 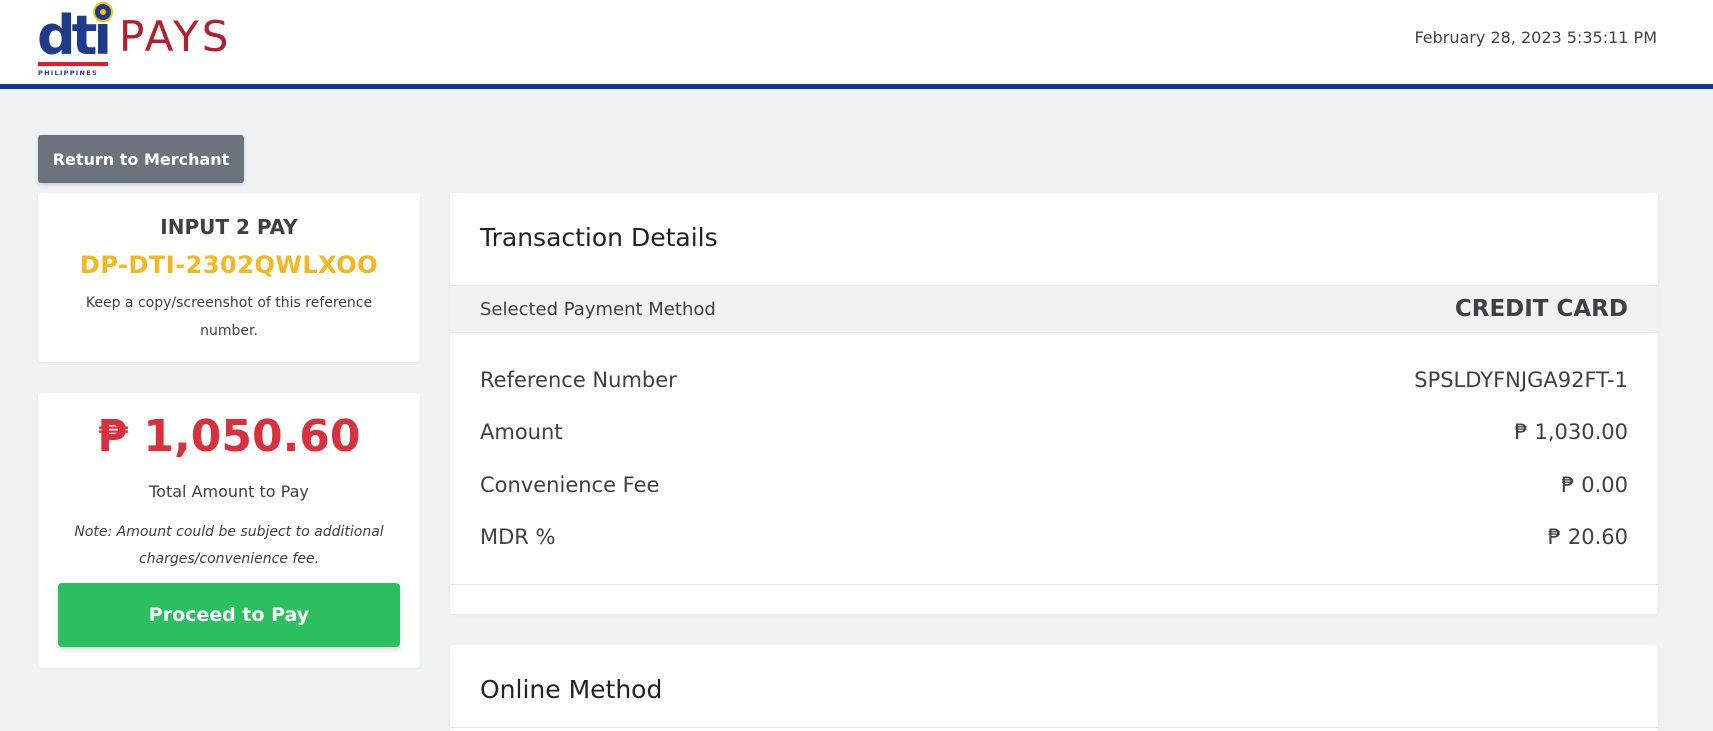 I want to click on detail-value: ₱ 0.00, so click(x=1594, y=485).